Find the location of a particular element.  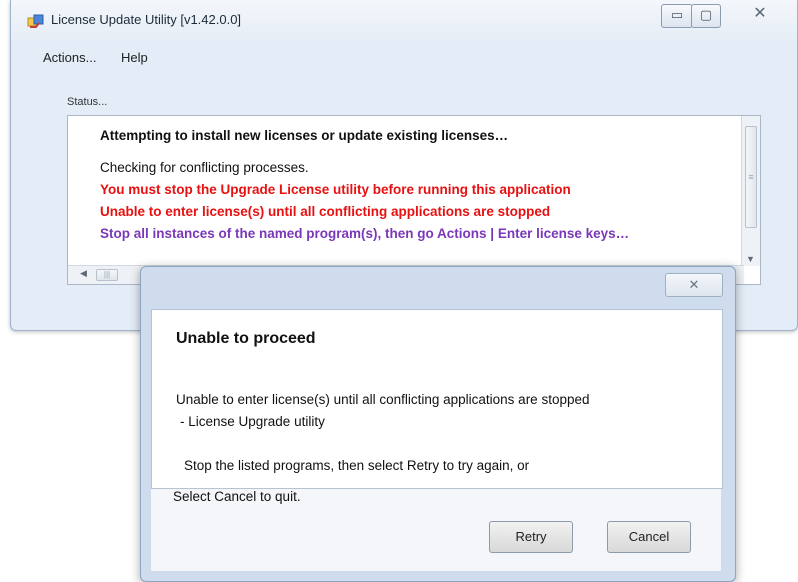

dialog-source: - License Upgrade utility is located at coordinates (252, 421).